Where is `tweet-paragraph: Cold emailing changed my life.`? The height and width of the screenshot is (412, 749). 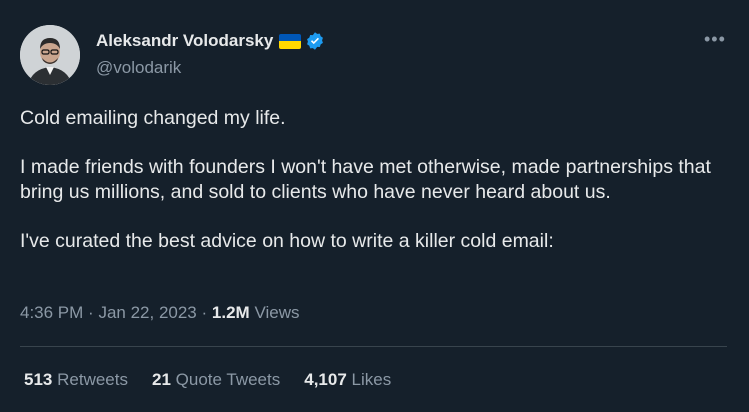 tweet-paragraph: Cold emailing changed my life. is located at coordinates (153, 118).